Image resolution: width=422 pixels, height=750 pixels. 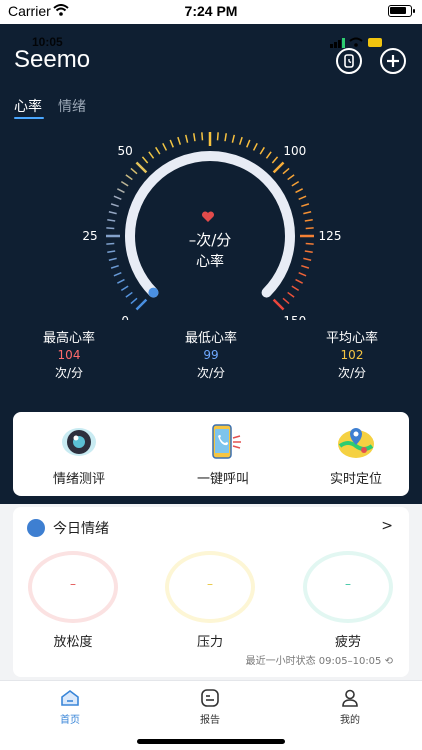 I want to click on battery-icon, so click(x=401, y=11).